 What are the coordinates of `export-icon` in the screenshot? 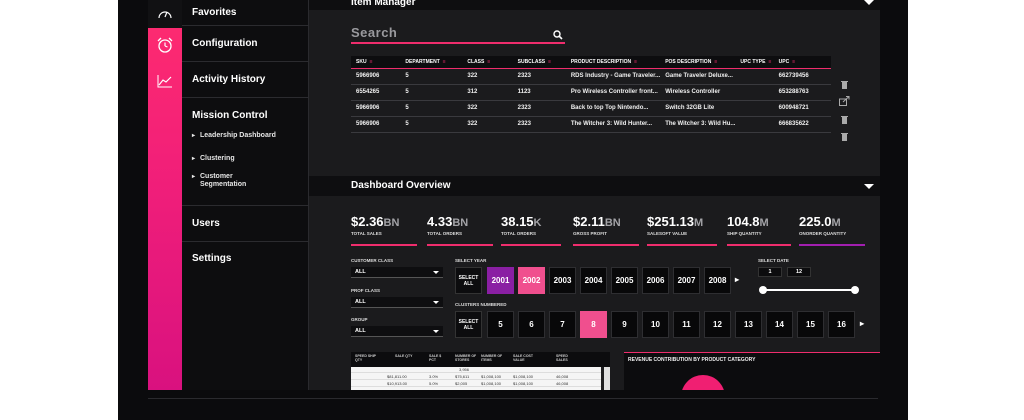 It's located at (844, 102).